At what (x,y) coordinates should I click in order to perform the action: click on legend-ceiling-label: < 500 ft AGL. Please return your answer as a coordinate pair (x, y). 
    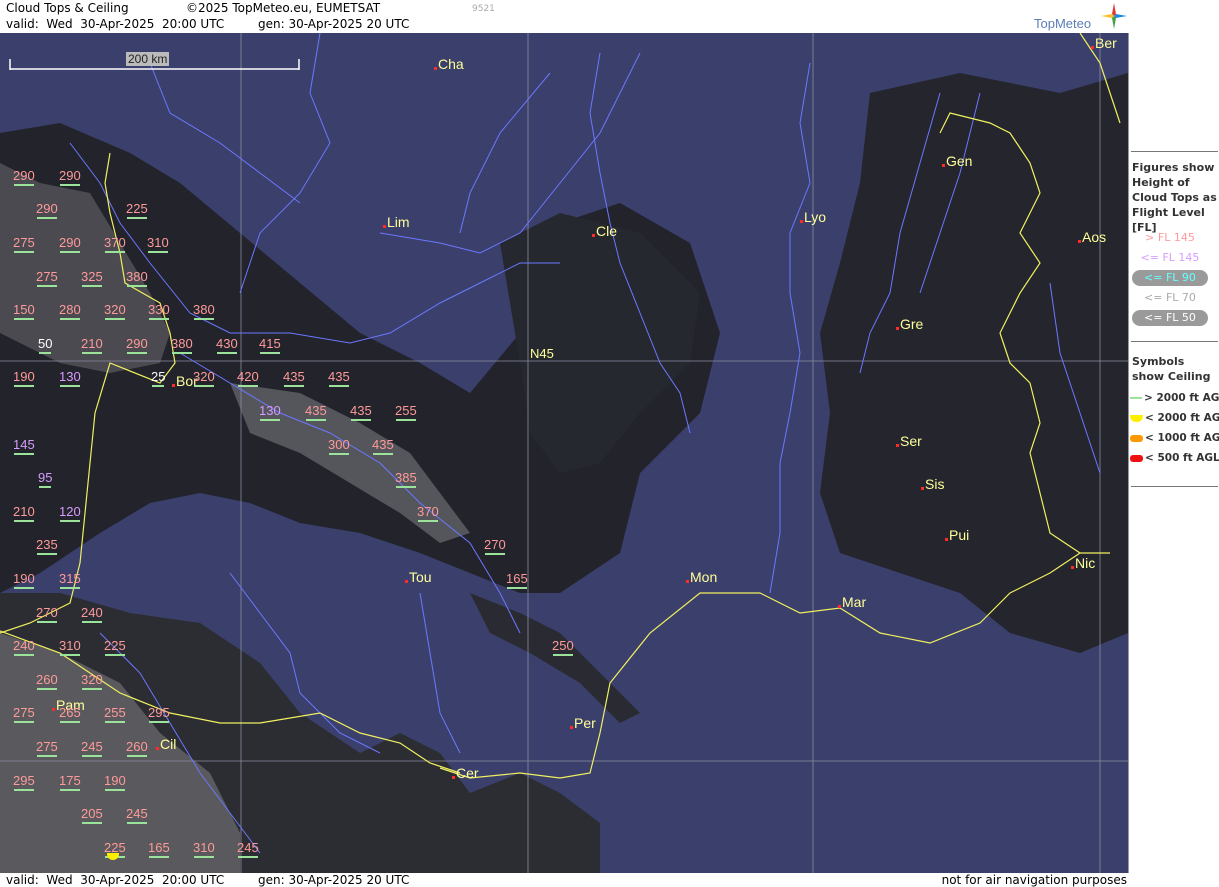
    Looking at the image, I should click on (1182, 458).